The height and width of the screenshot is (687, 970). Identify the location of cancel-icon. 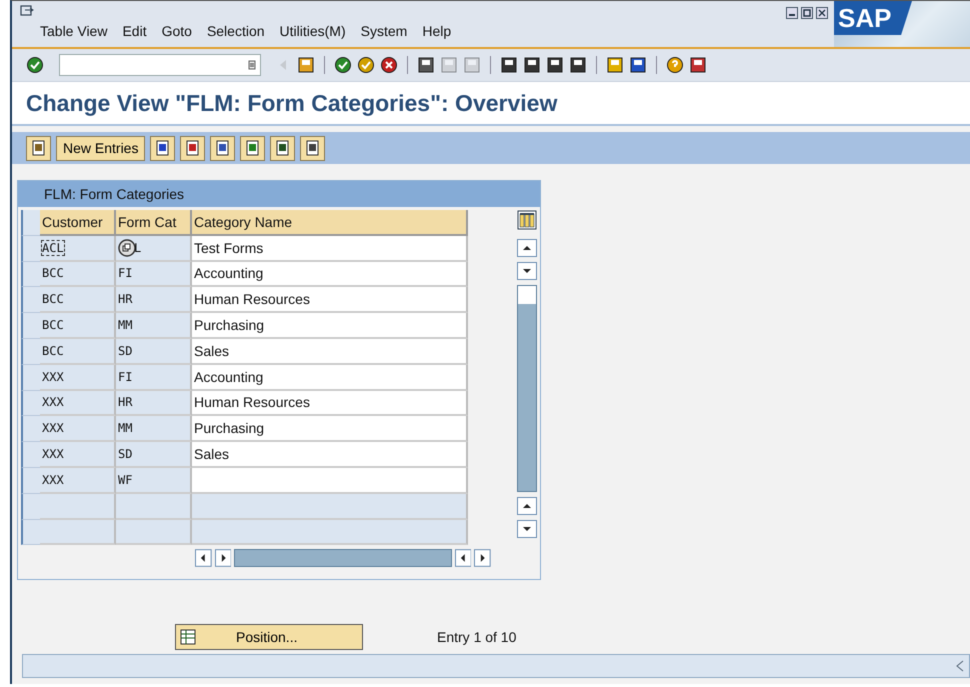
(389, 65).